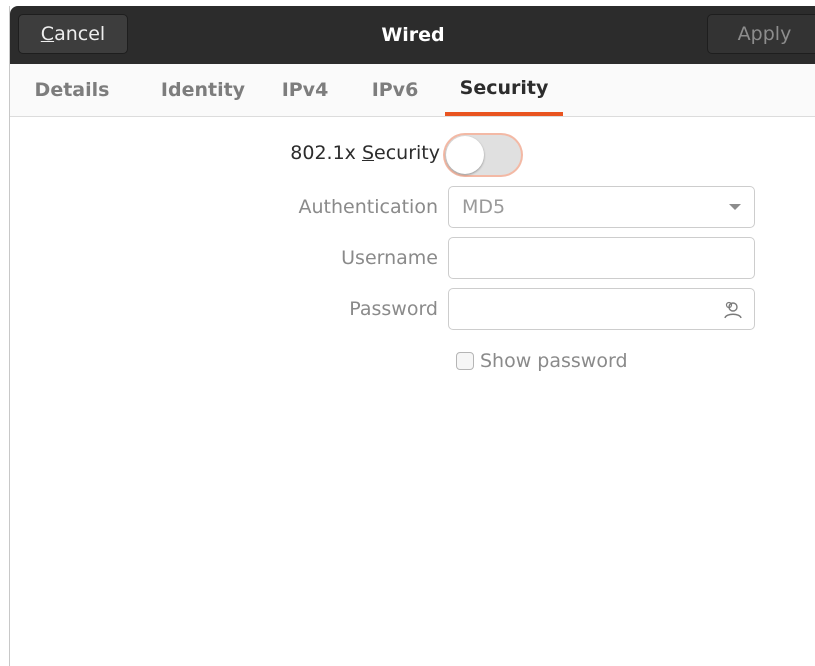 Image resolution: width=815 pixels, height=666 pixels. I want to click on 8021x-security-switch, so click(483, 155).